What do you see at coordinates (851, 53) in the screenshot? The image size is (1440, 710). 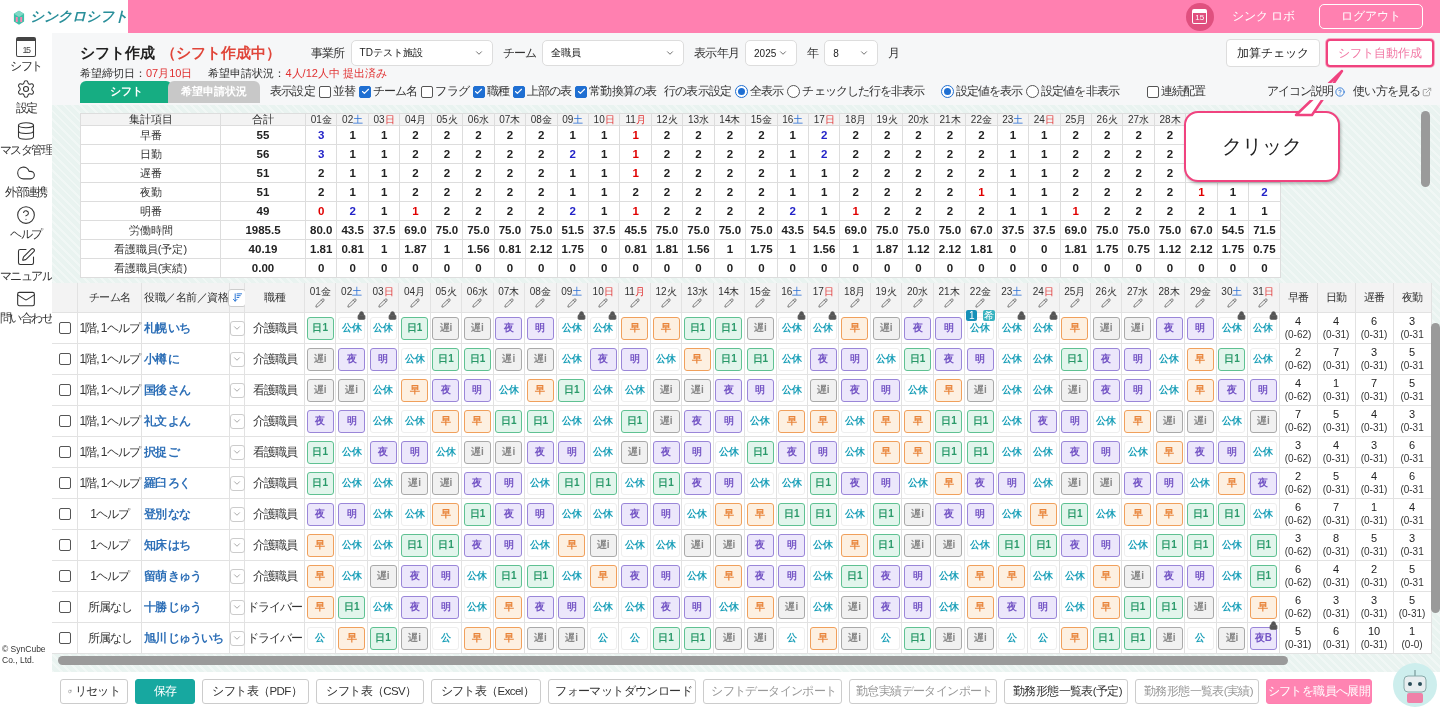 I see `month-select: 8` at bounding box center [851, 53].